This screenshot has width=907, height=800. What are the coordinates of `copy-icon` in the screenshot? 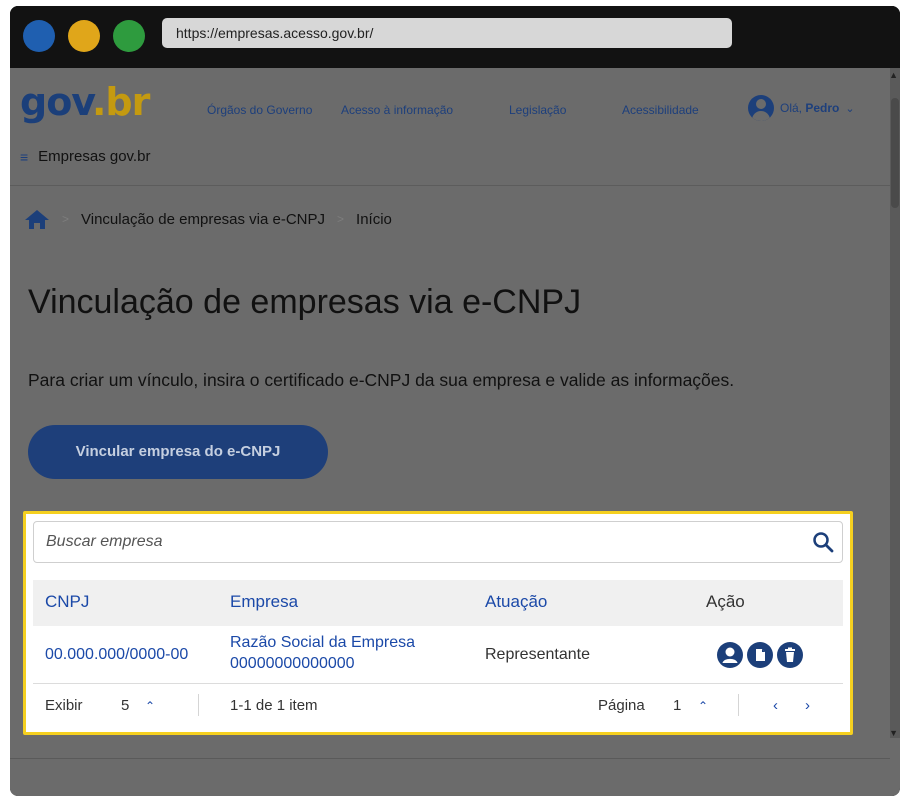 It's located at (760, 655).